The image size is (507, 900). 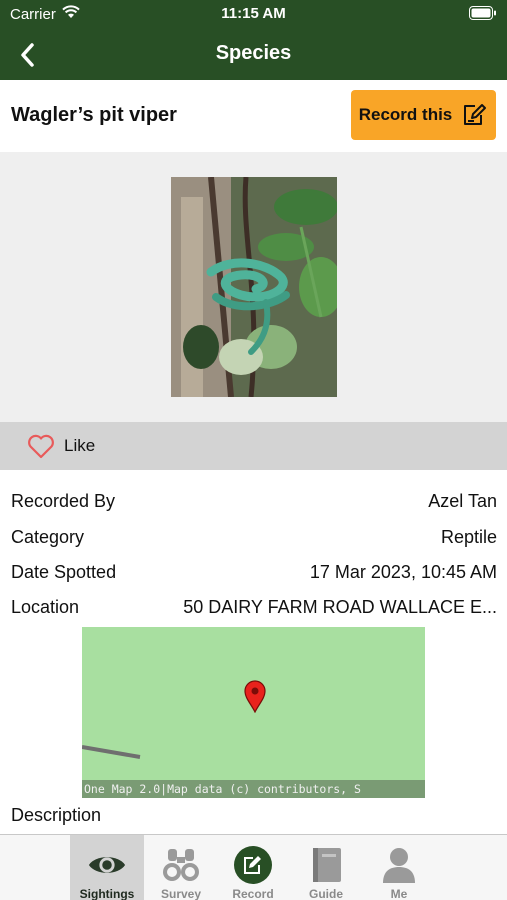 I want to click on nav-bar: Species, so click(x=253, y=54).